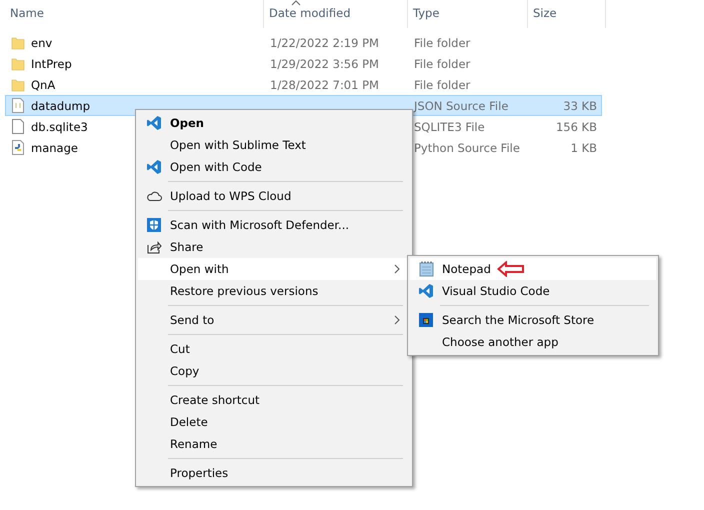  What do you see at coordinates (461, 105) in the screenshot?
I see `file-type: JSON Source File` at bounding box center [461, 105].